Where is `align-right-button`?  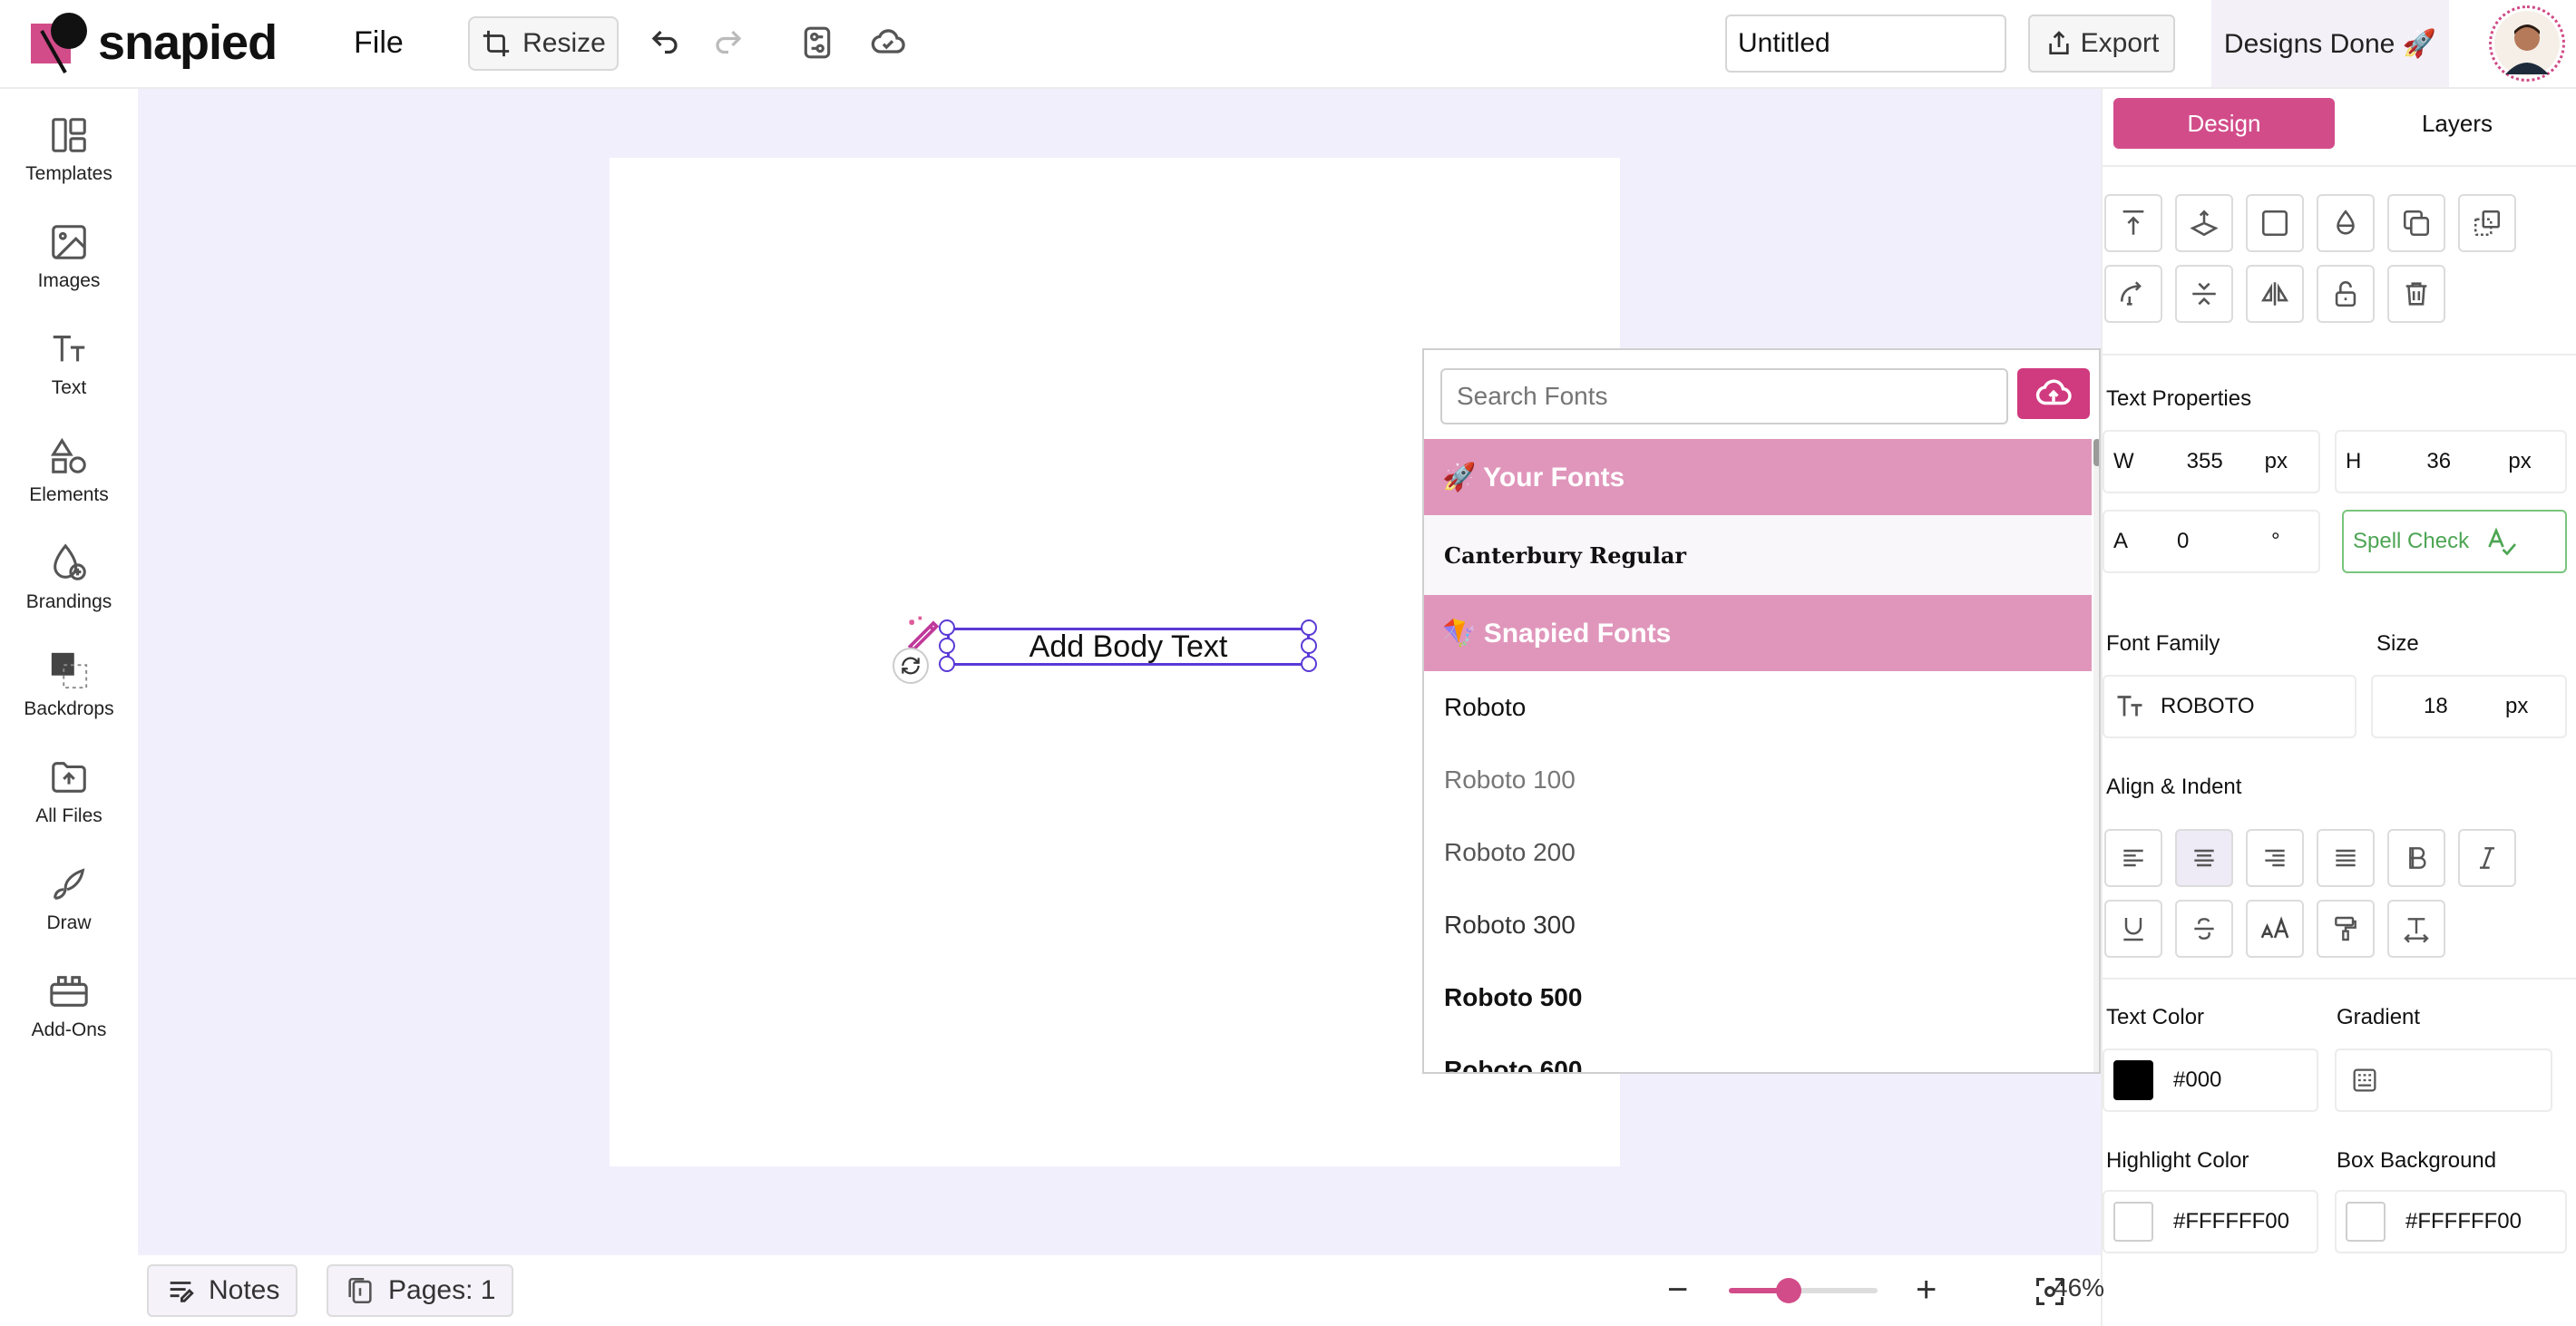 align-right-button is located at coordinates (2275, 858).